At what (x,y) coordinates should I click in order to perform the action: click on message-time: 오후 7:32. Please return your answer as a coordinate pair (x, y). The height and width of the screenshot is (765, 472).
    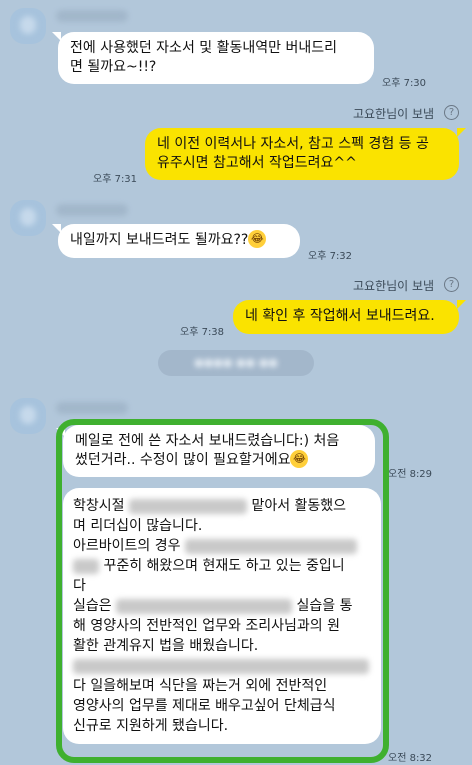
    Looking at the image, I should click on (330, 256).